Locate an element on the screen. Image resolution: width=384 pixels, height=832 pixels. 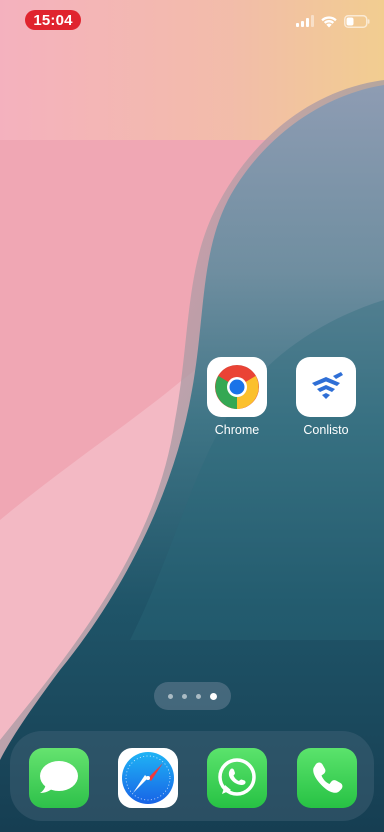
dock-phone is located at coordinates (327, 778).